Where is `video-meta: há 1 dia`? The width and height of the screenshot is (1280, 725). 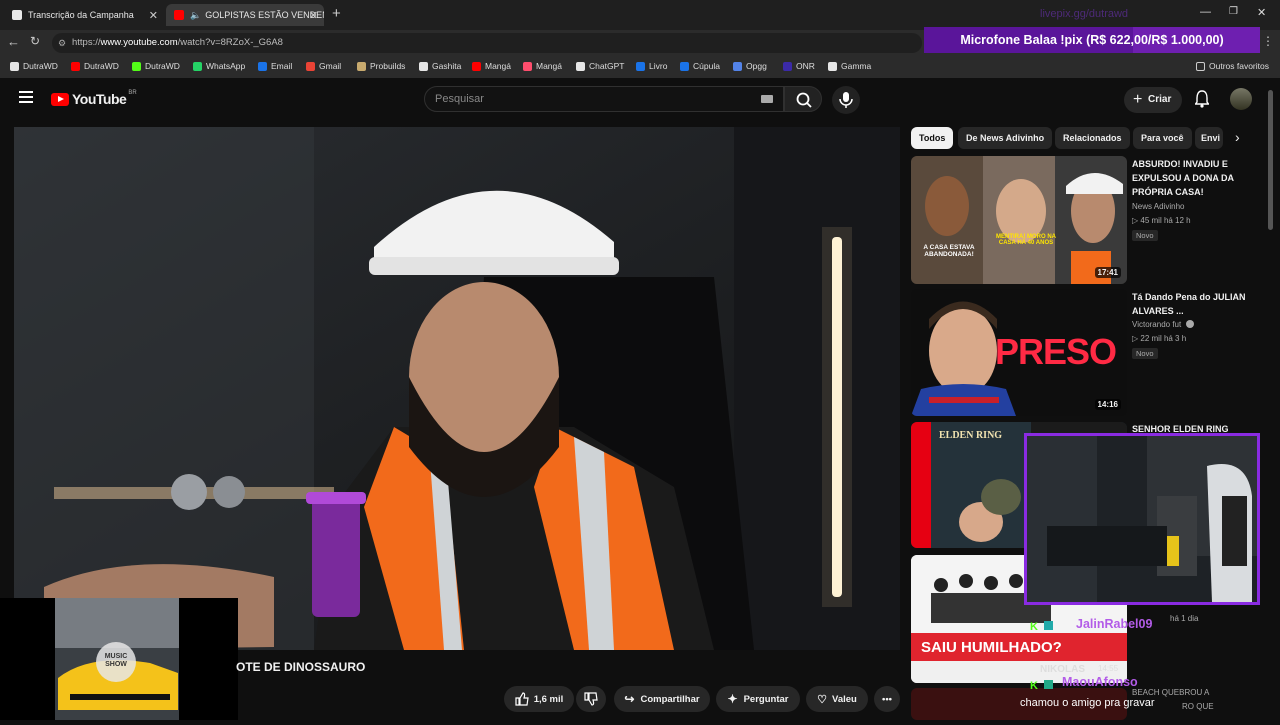 video-meta: há 1 dia is located at coordinates (1184, 618).